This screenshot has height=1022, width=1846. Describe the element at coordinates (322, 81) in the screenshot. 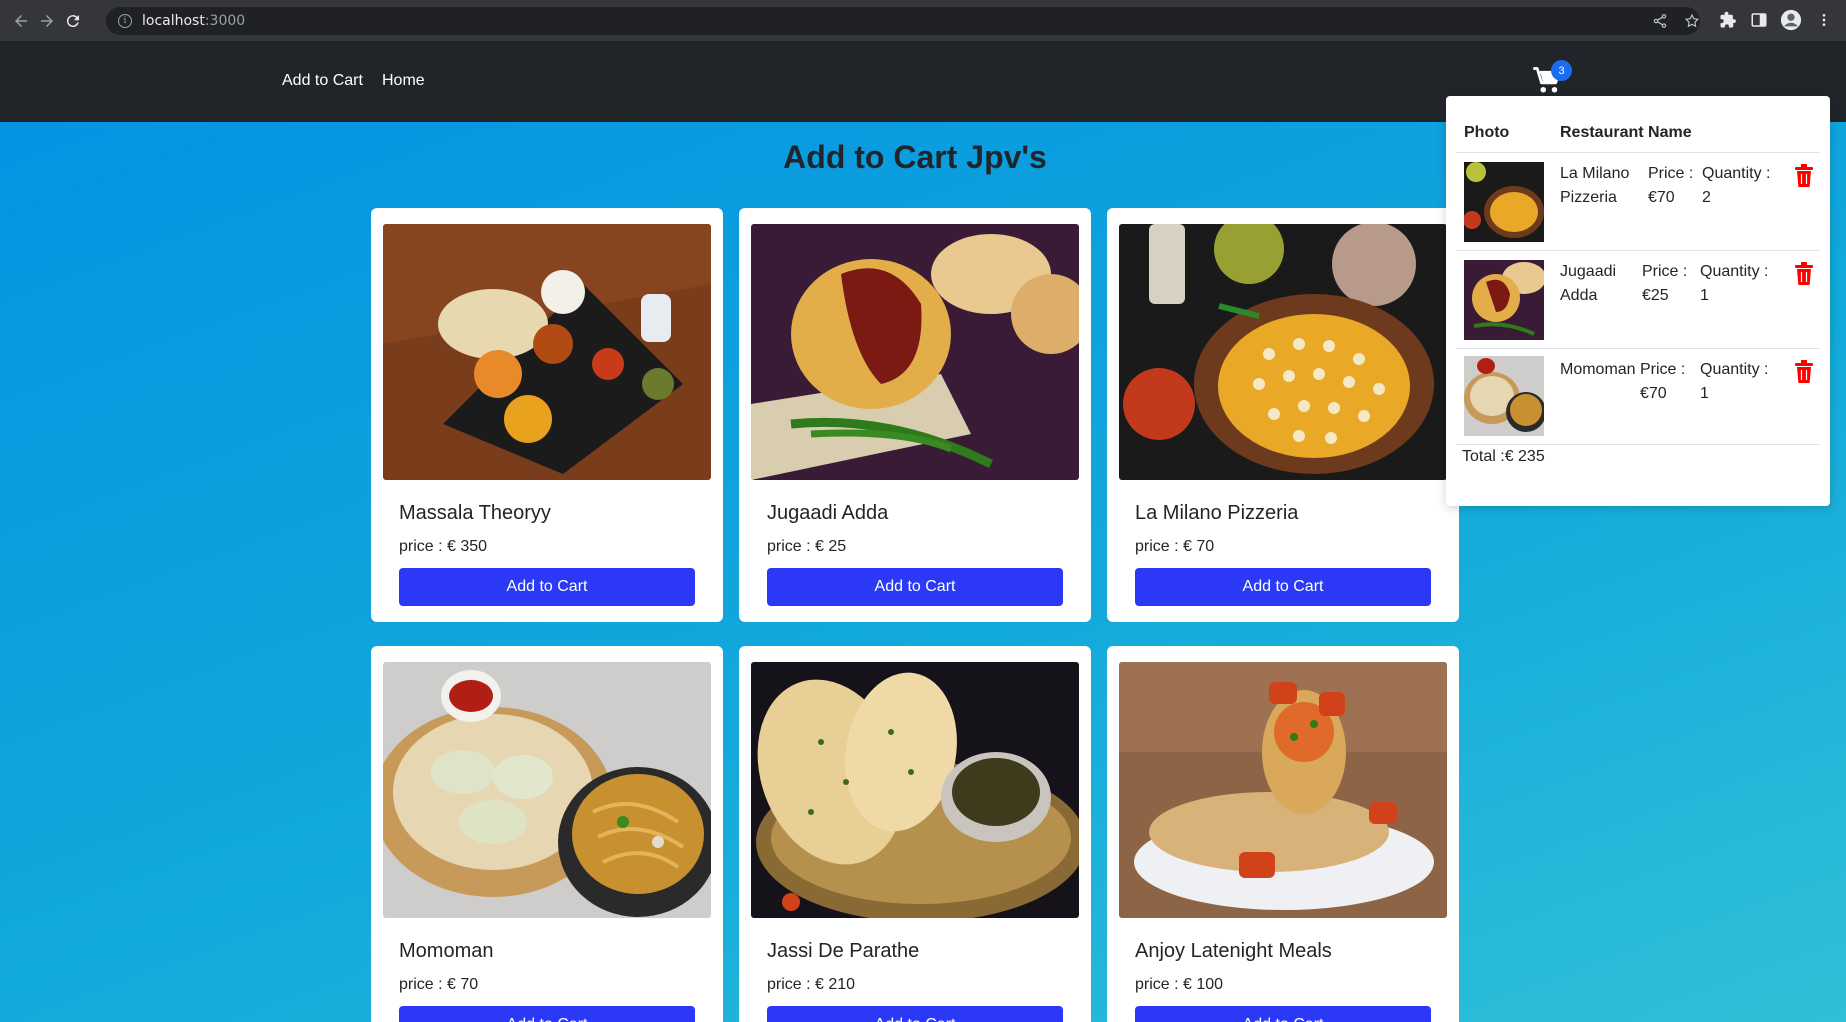

I see `navbar-brand-link: Add to Cart` at that location.